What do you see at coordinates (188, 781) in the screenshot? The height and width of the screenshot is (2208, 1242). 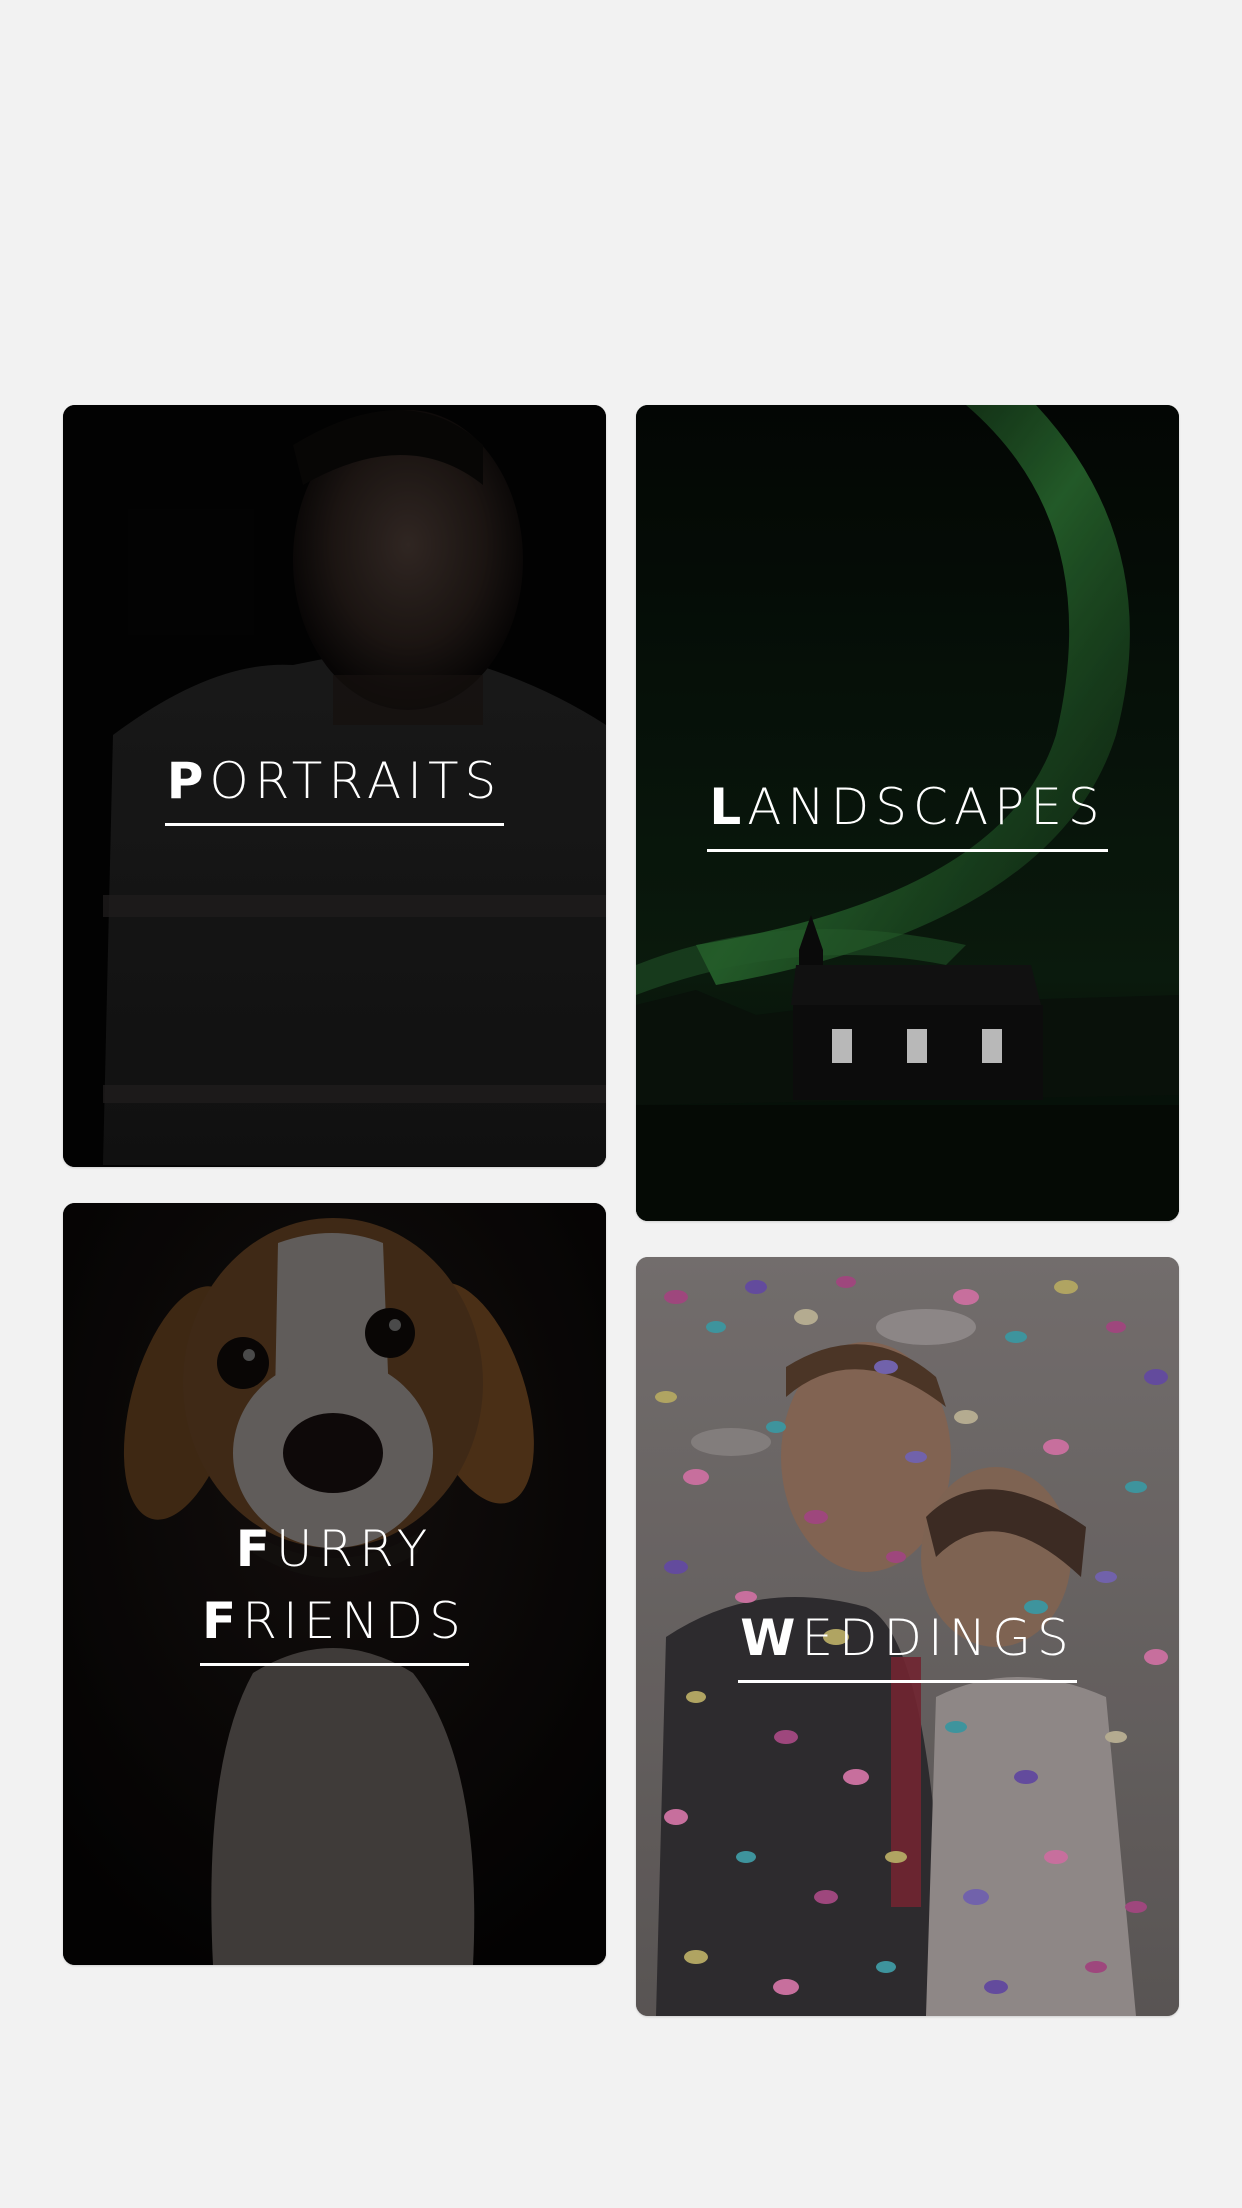 I see `portraits-initial: P` at bounding box center [188, 781].